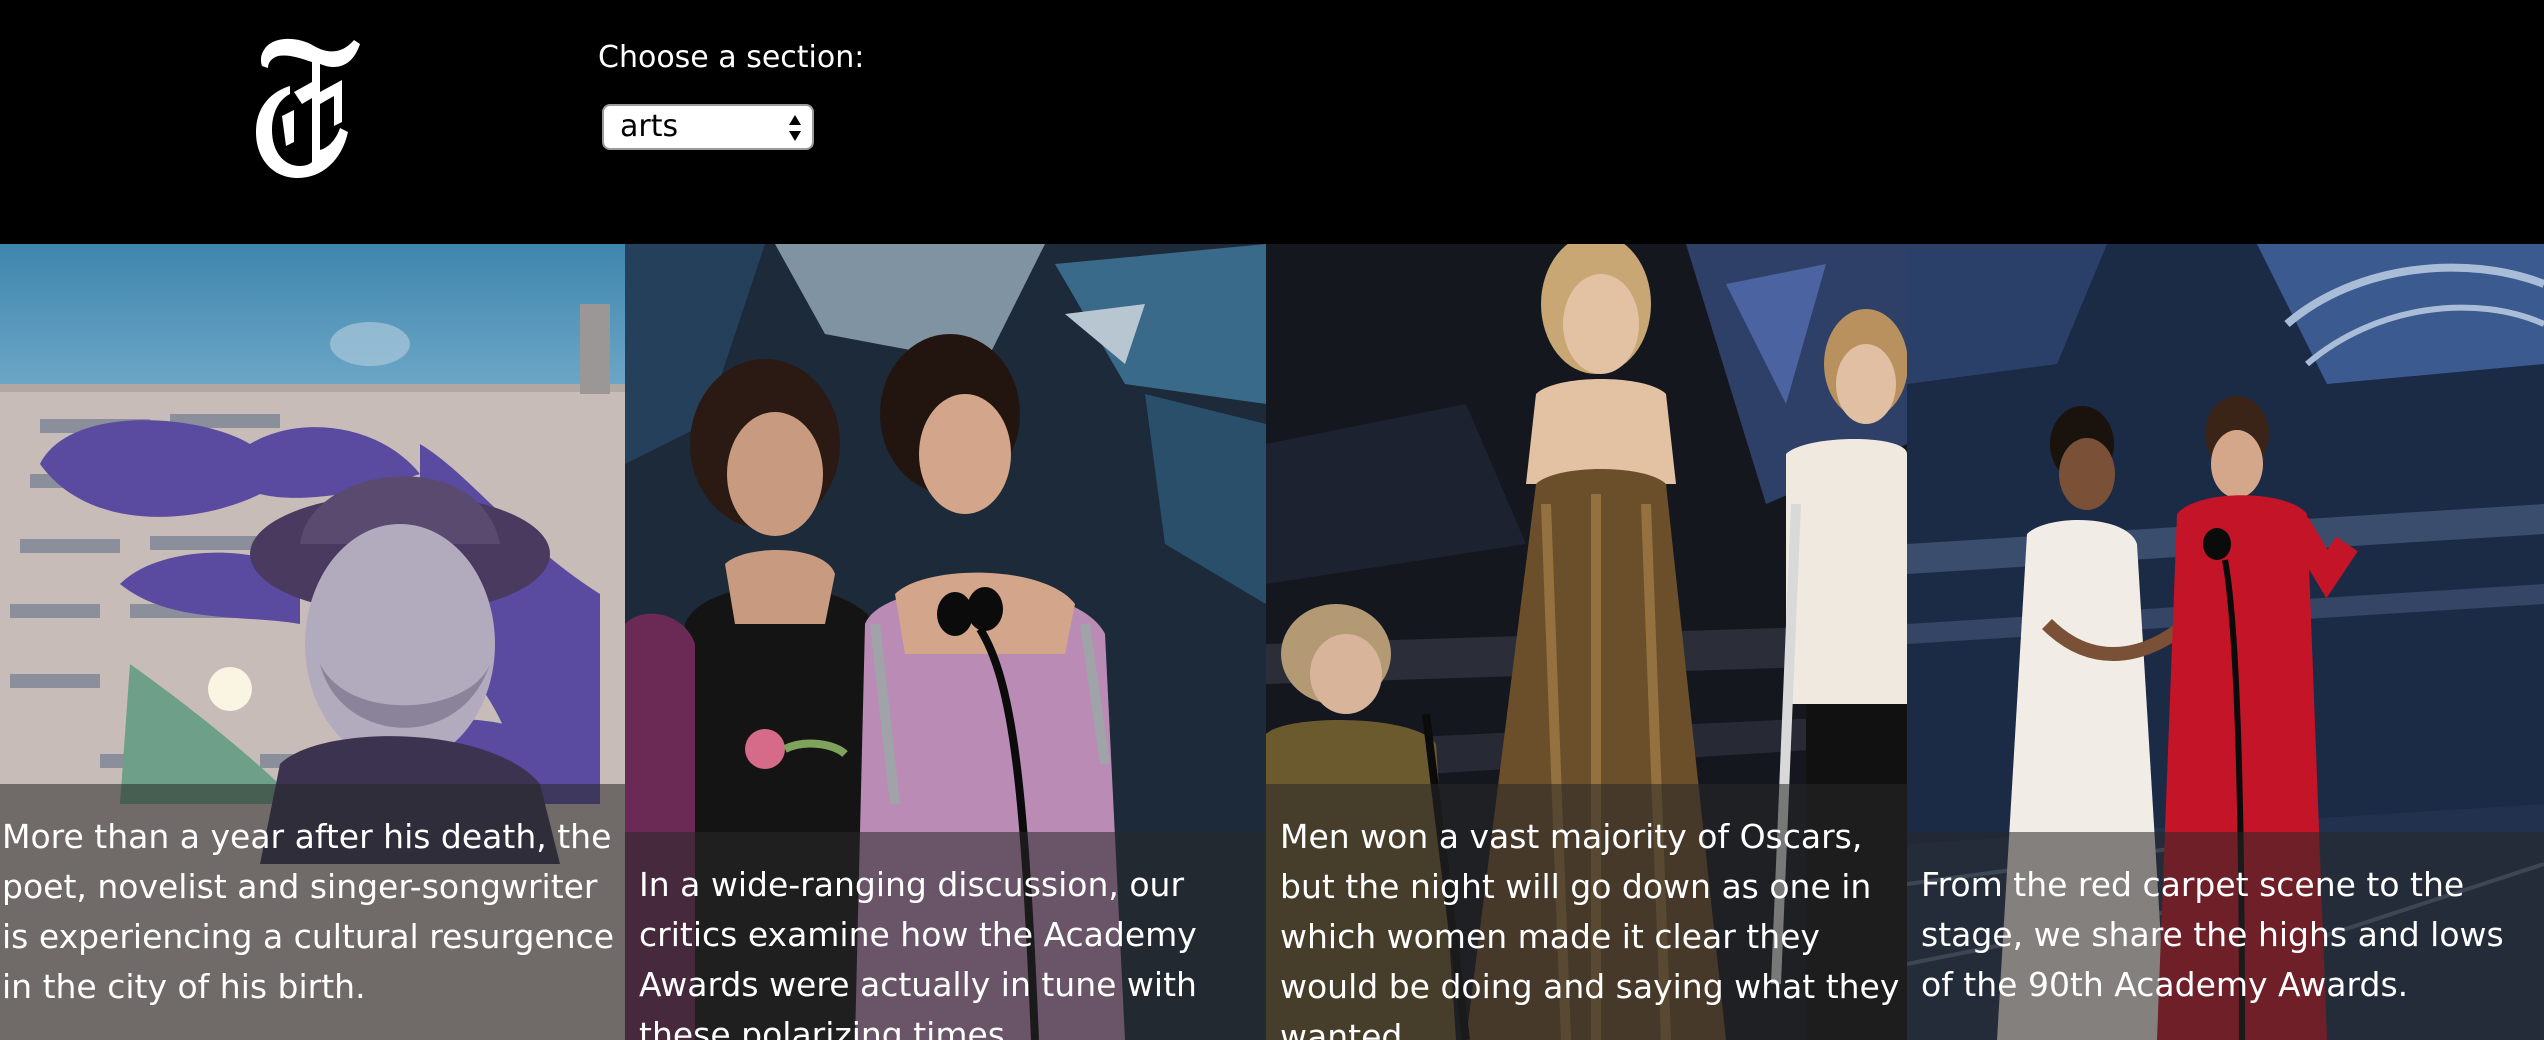 Image resolution: width=2544 pixels, height=1040 pixels. What do you see at coordinates (649, 126) in the screenshot?
I see `section-select-value: arts` at bounding box center [649, 126].